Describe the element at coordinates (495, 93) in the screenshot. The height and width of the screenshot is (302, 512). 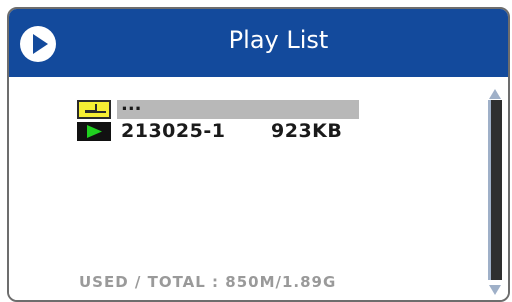
I see `scroll-up-arrow-icon` at that location.